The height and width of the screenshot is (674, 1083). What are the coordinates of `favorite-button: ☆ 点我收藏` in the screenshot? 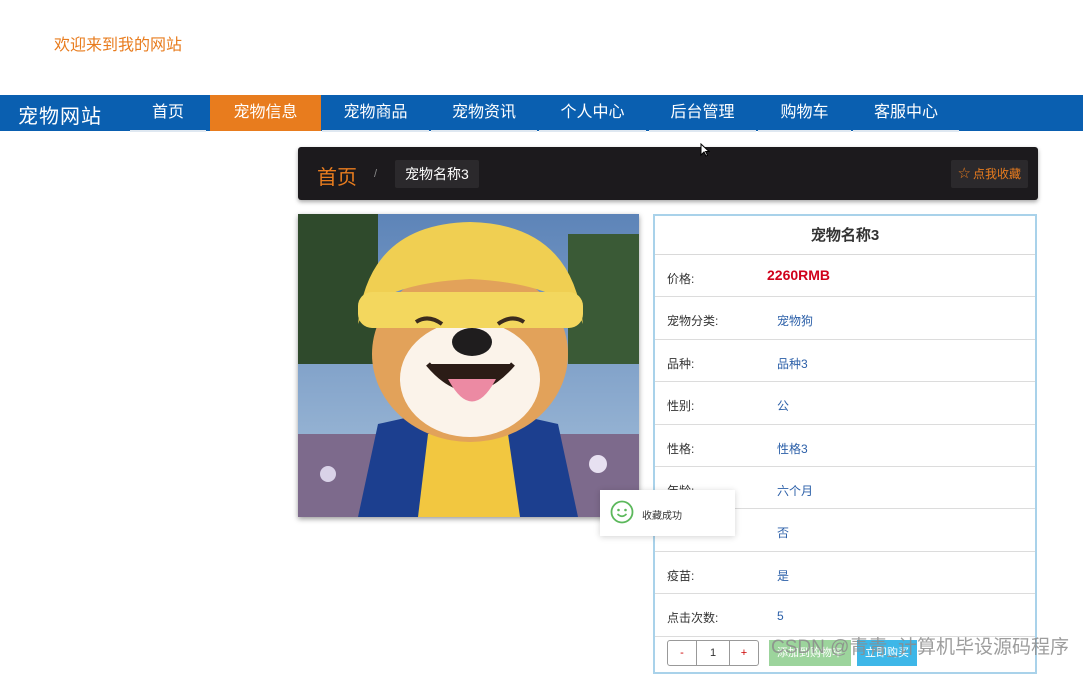 It's located at (989, 174).